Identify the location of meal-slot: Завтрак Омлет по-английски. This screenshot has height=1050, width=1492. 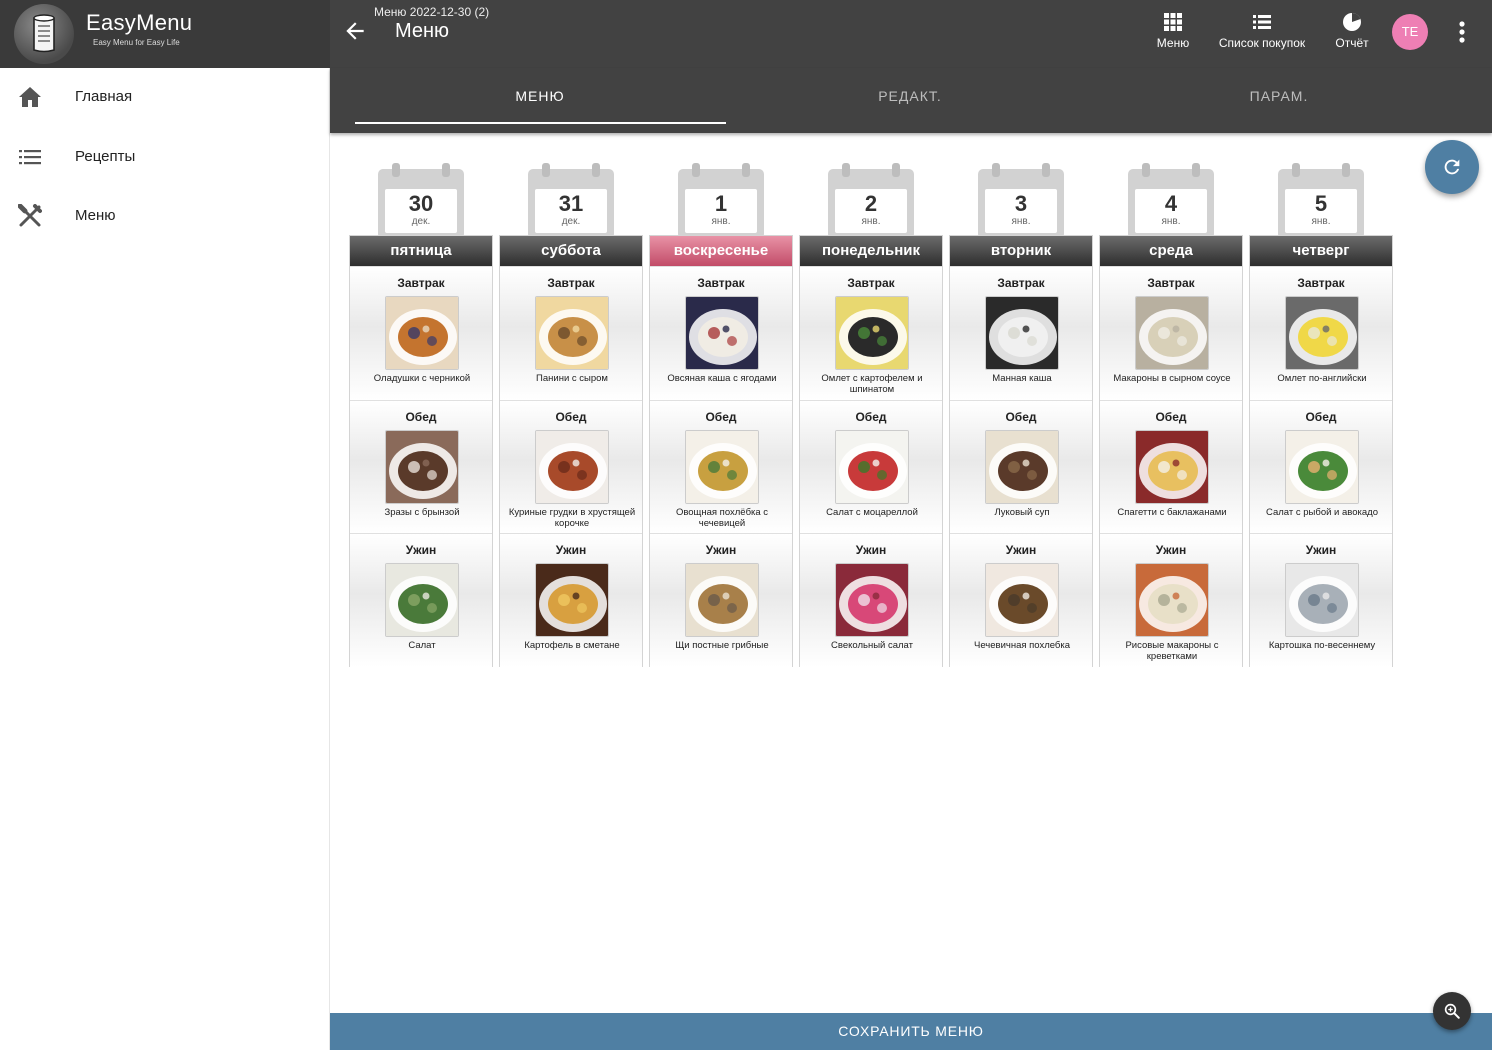
(1321, 333).